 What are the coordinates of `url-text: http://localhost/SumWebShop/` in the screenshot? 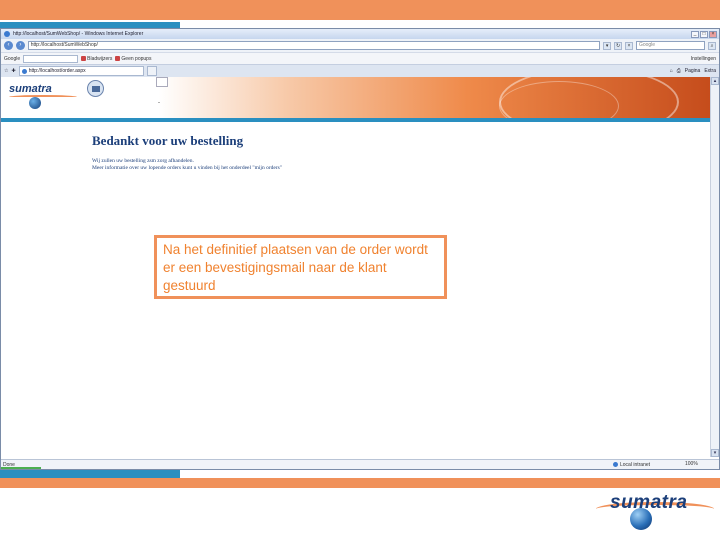 It's located at (64, 45).